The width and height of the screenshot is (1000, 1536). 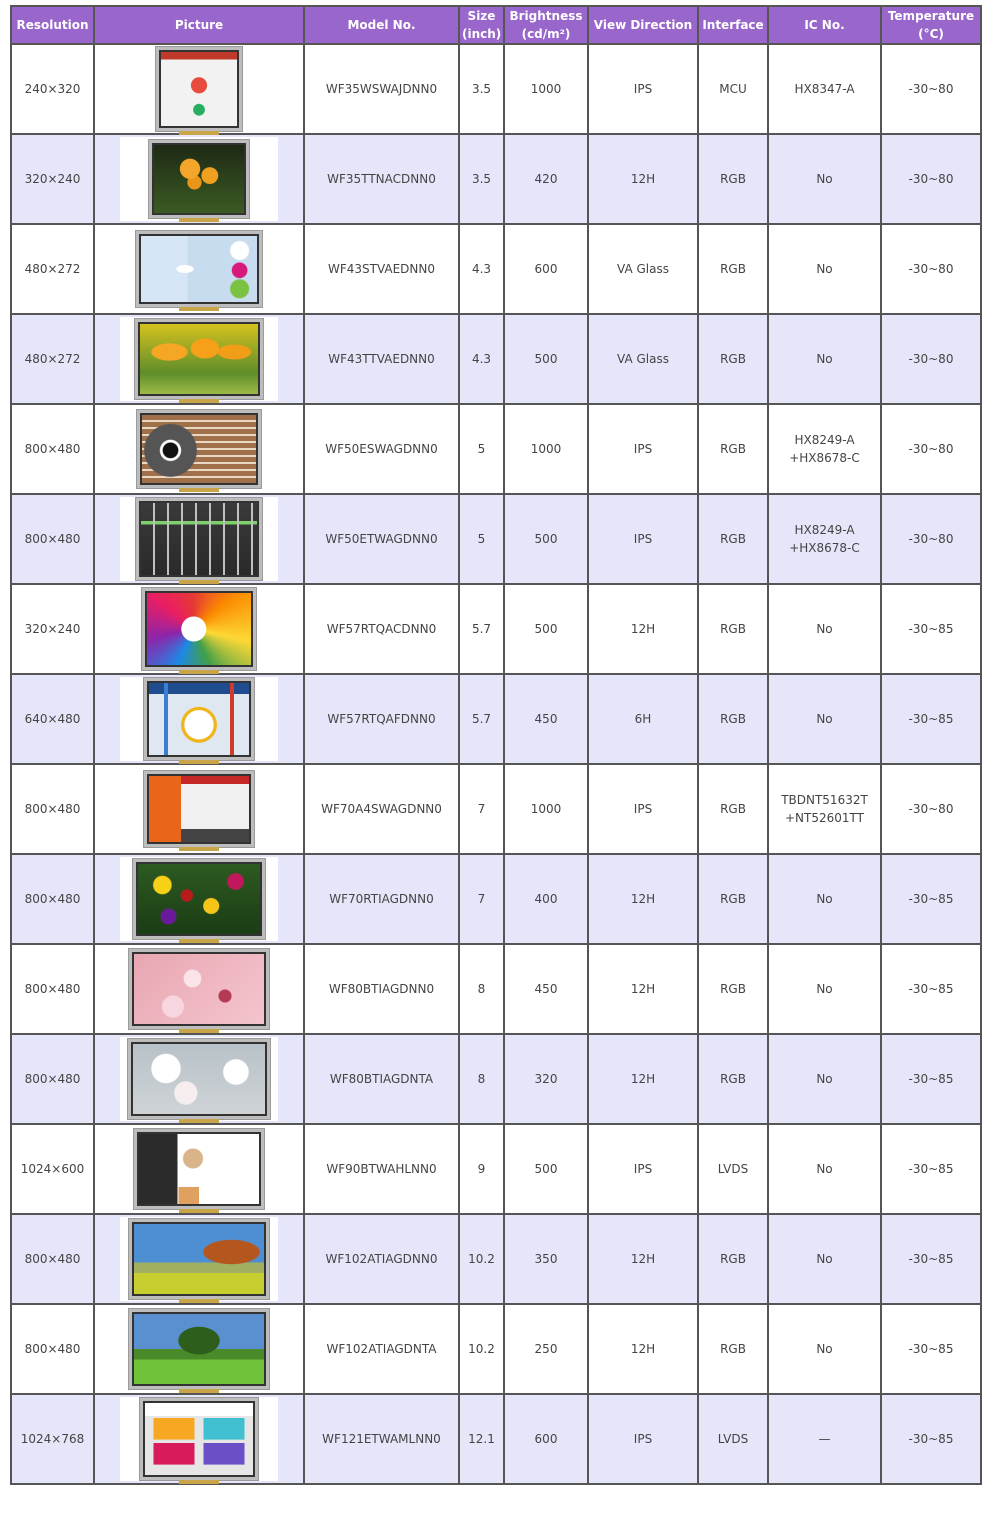 I want to click on header-label: Resolution, so click(x=52, y=25).